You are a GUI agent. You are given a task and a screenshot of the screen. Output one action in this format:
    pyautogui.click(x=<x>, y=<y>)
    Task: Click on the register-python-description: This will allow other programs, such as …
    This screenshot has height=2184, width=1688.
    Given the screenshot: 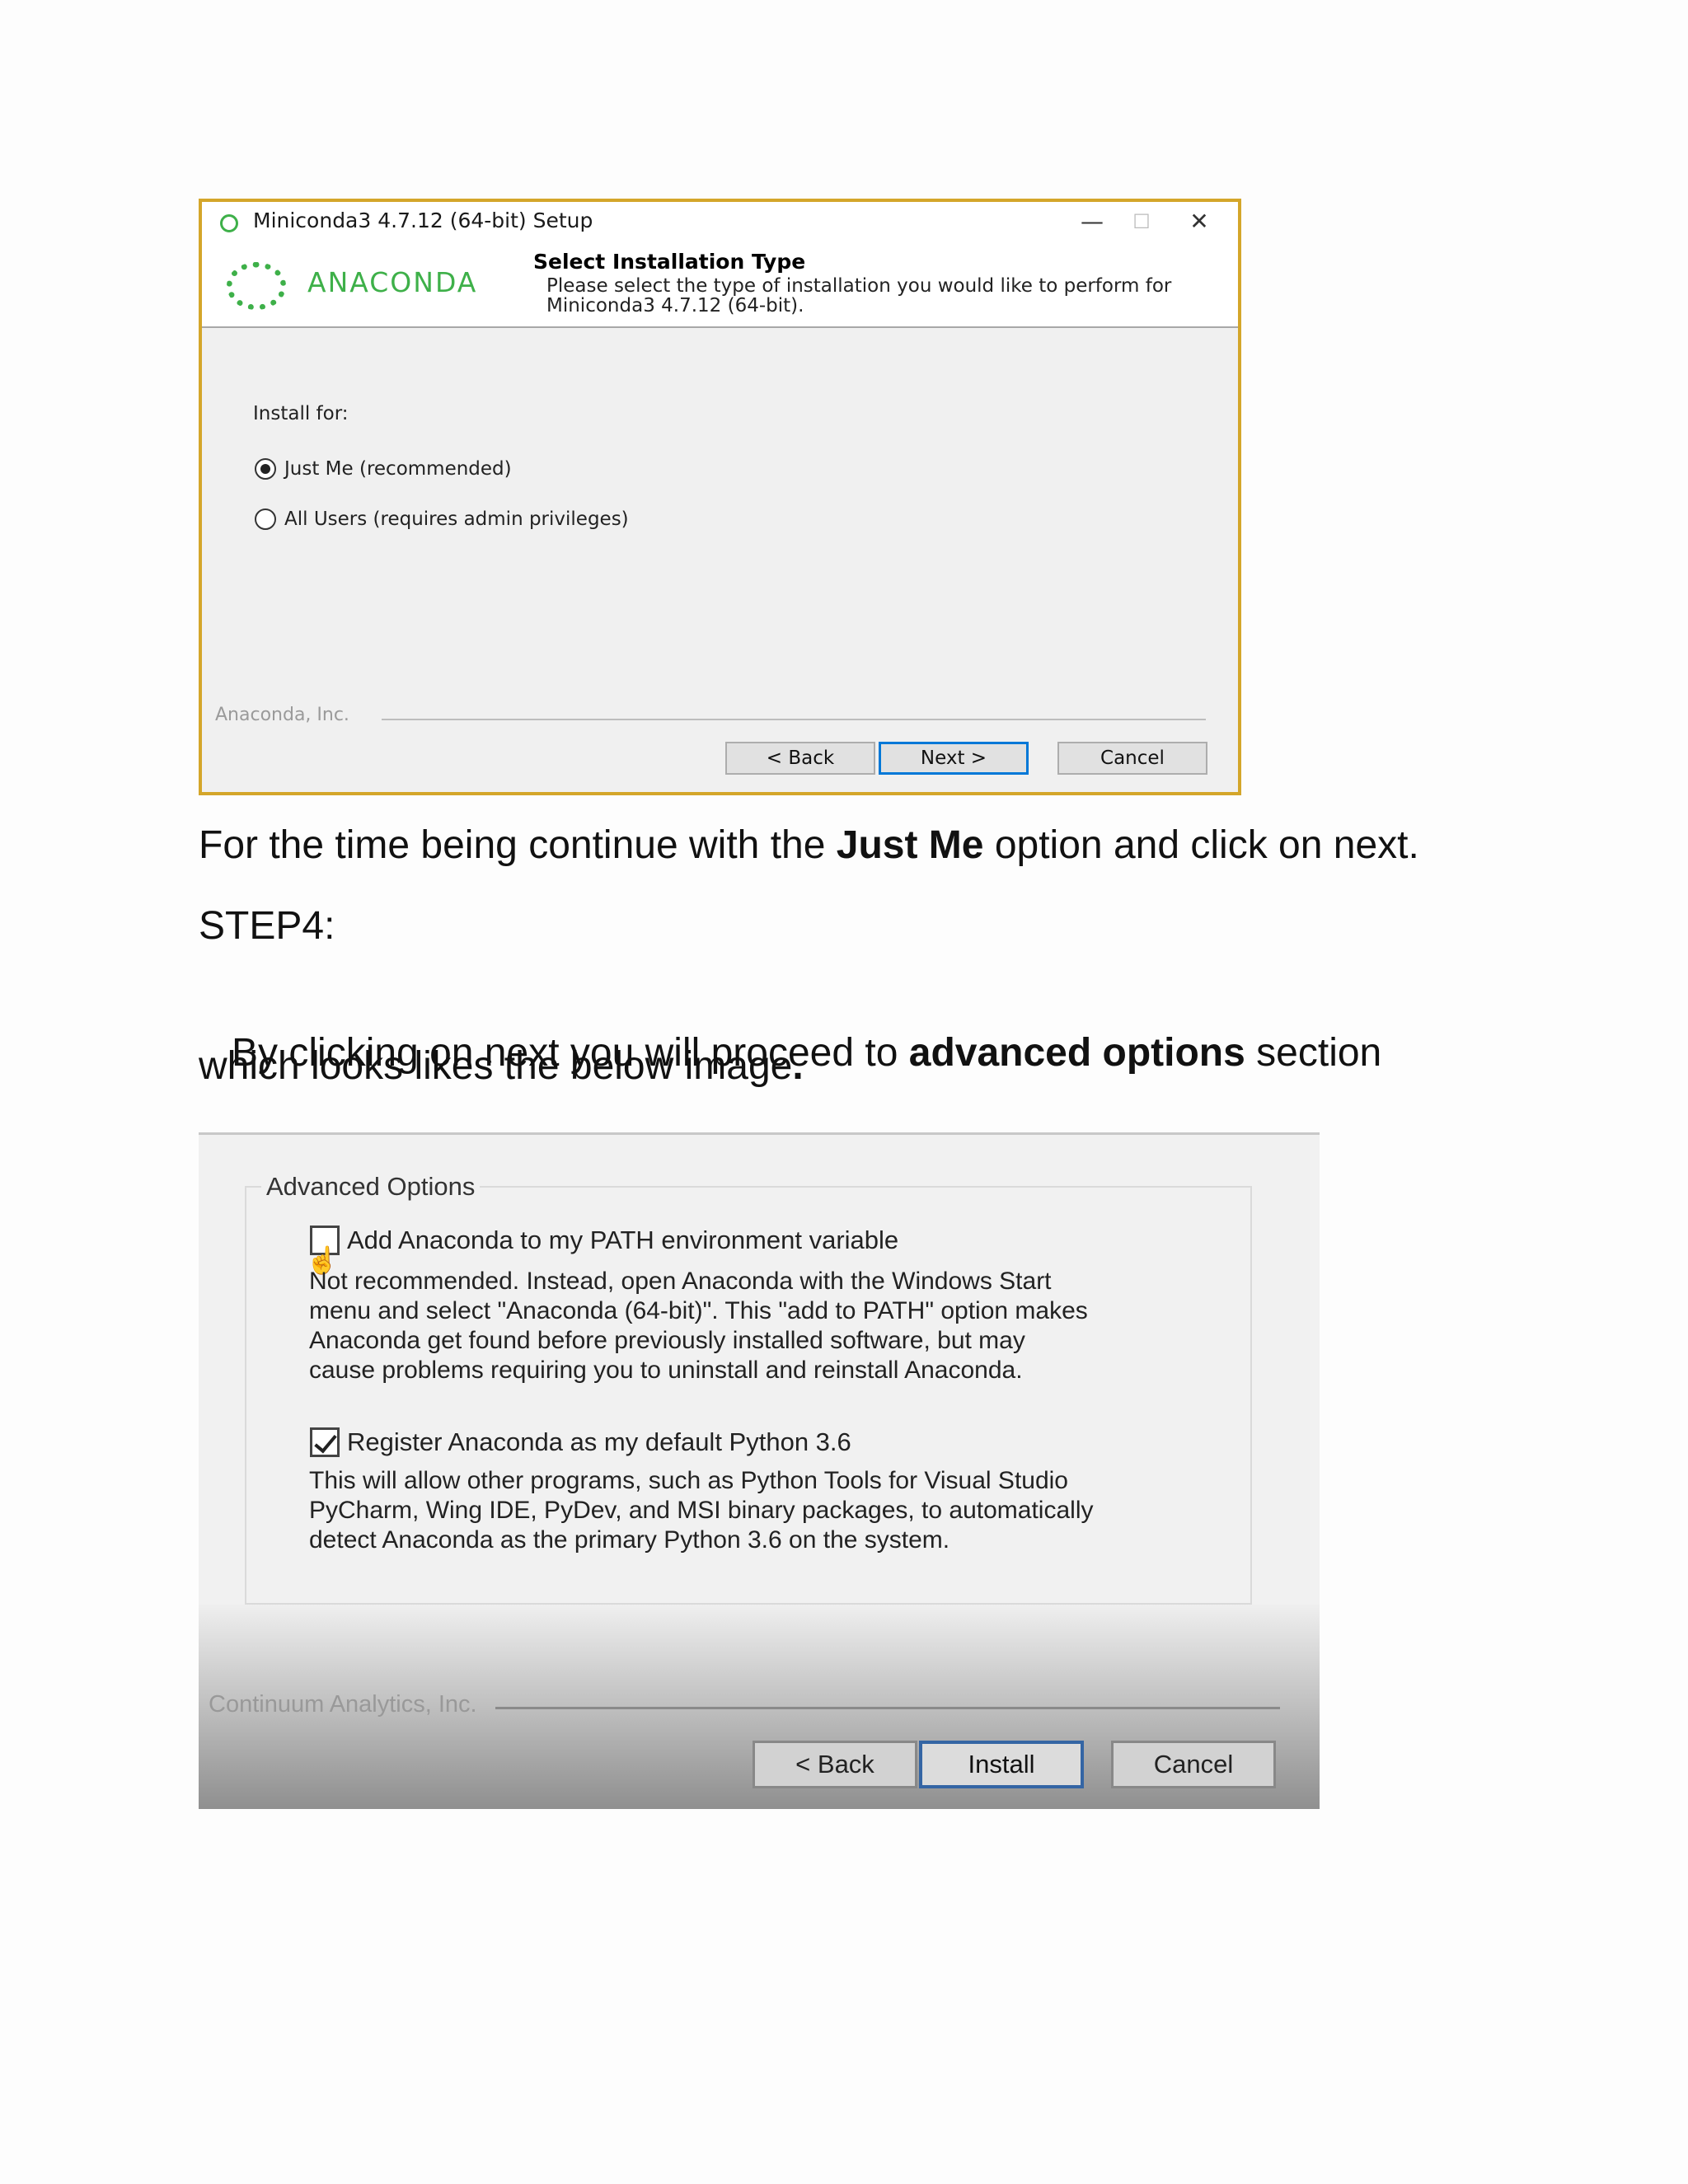 What is the action you would take?
    pyautogui.click(x=702, y=1510)
    